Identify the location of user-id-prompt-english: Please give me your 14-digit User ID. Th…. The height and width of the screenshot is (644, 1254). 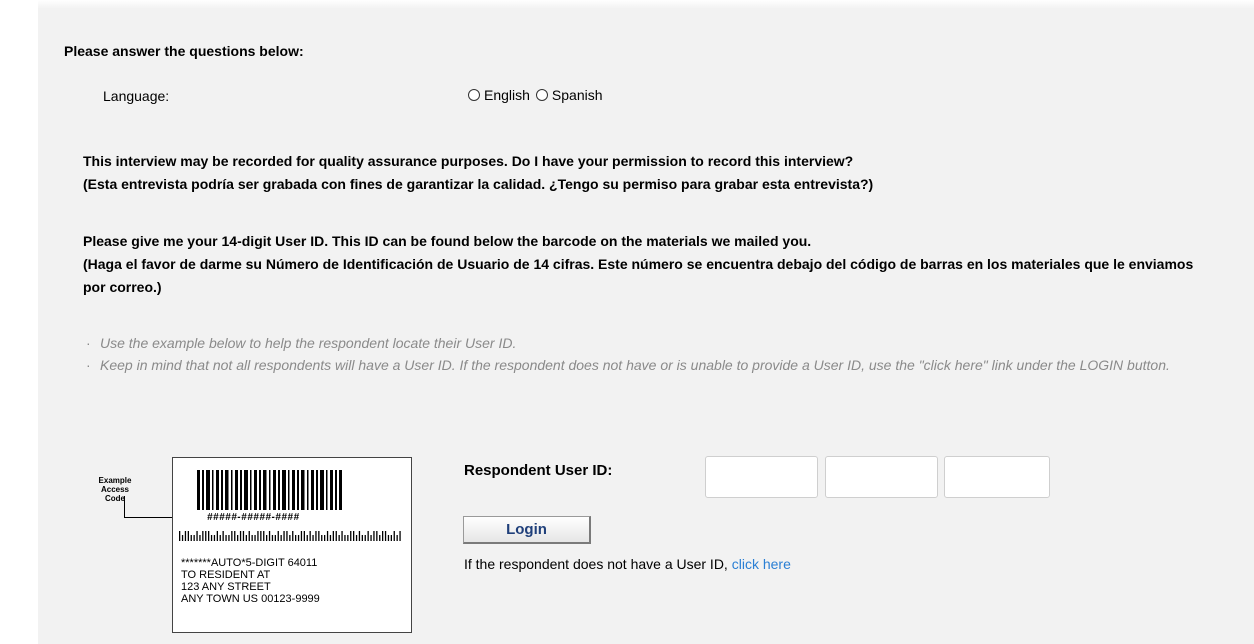
(447, 241).